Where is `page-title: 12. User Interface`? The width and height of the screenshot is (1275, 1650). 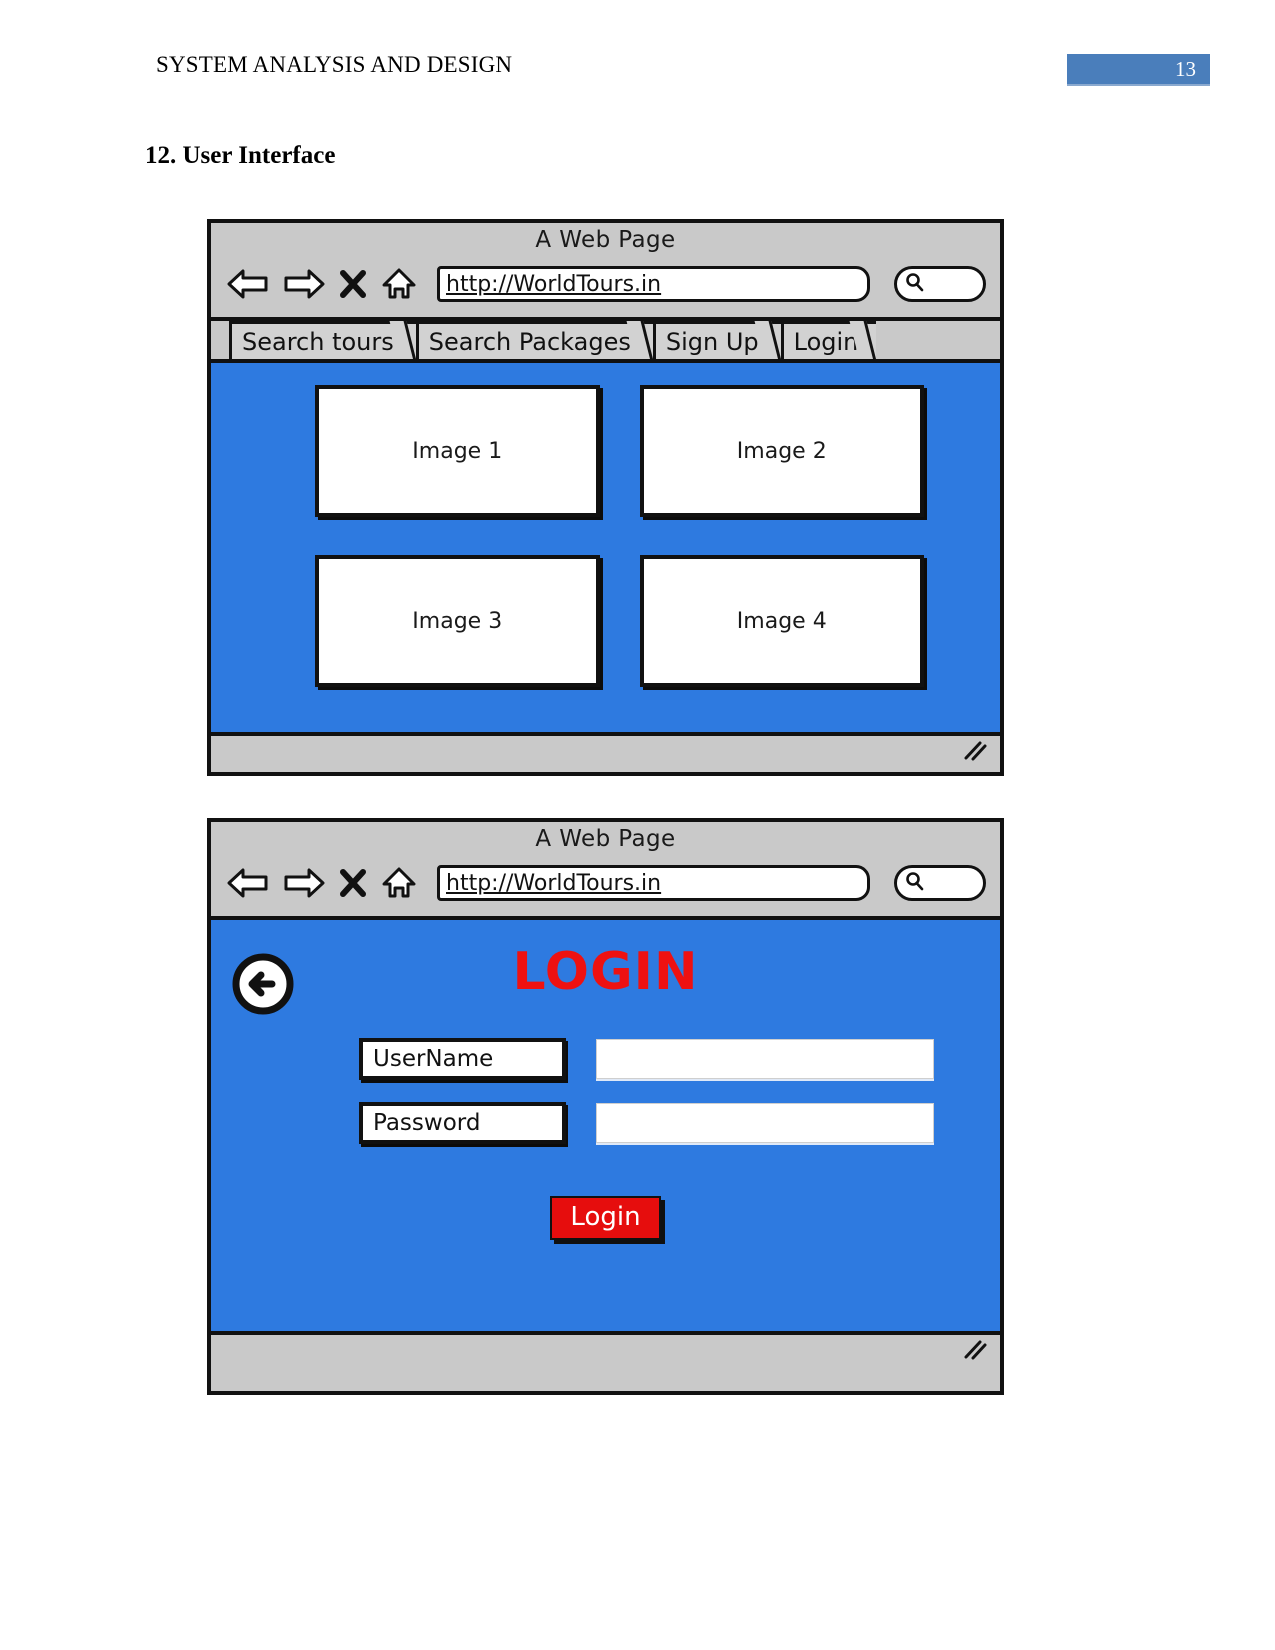
page-title: 12. User Interface is located at coordinates (240, 155).